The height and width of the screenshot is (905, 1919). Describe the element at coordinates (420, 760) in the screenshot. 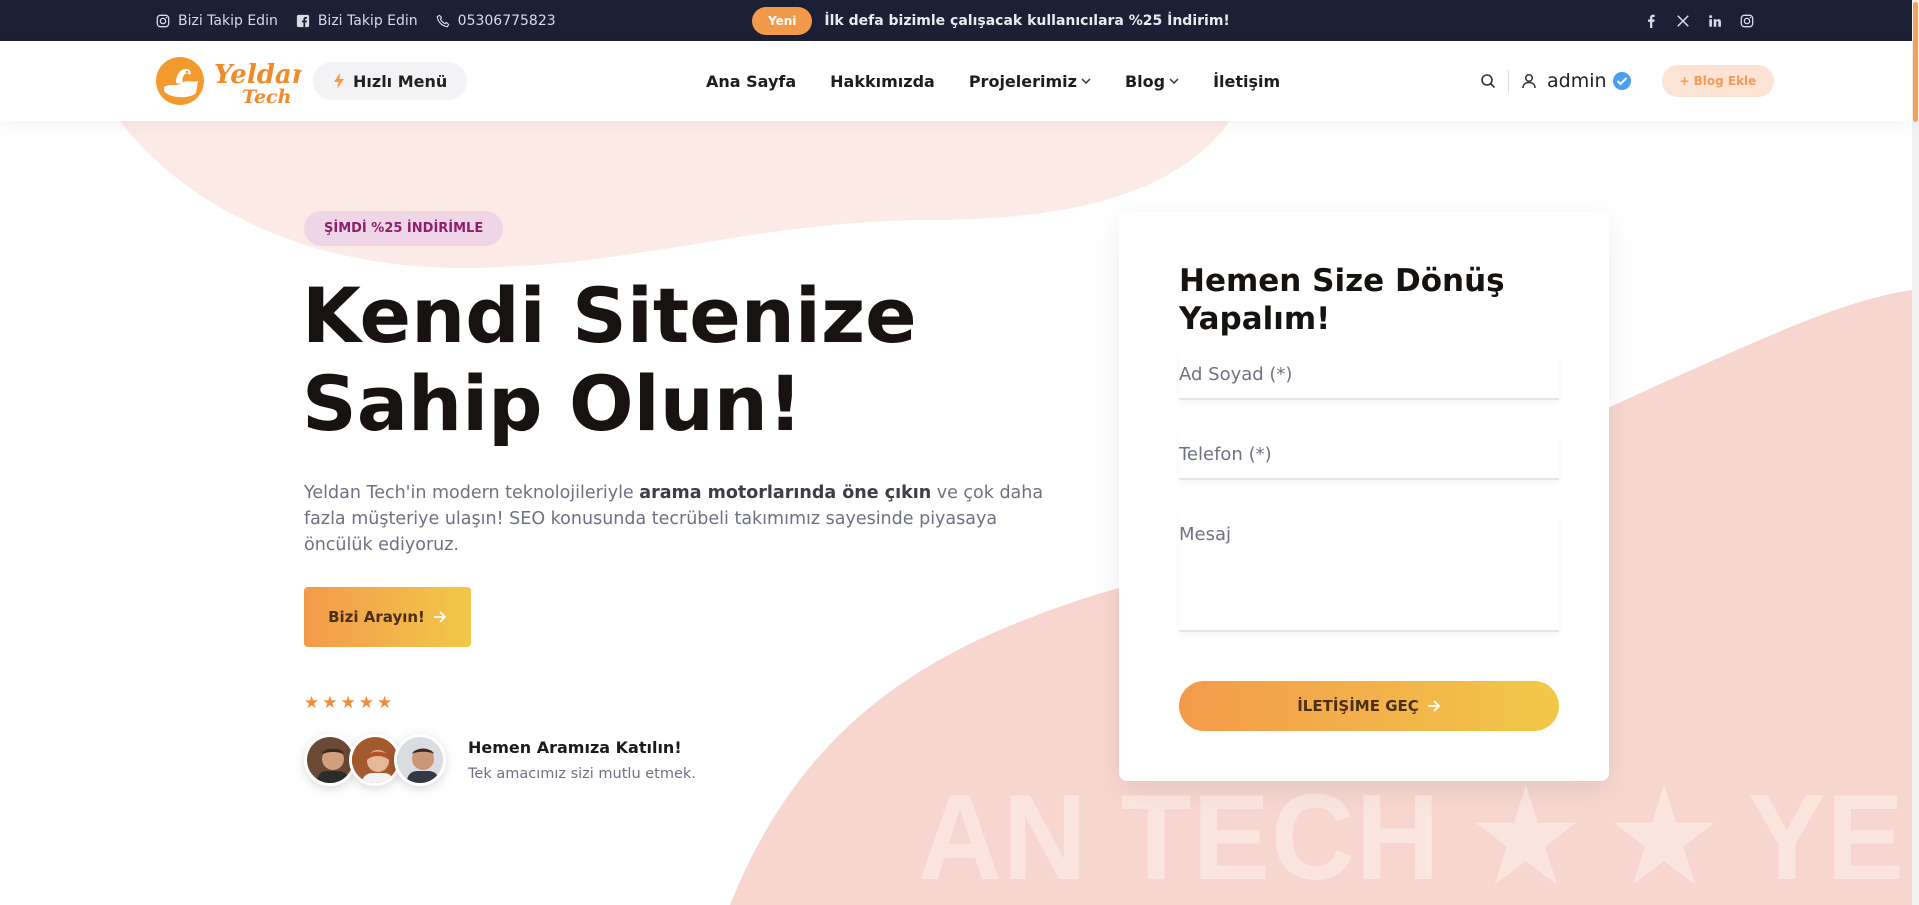

I see `avatar` at that location.